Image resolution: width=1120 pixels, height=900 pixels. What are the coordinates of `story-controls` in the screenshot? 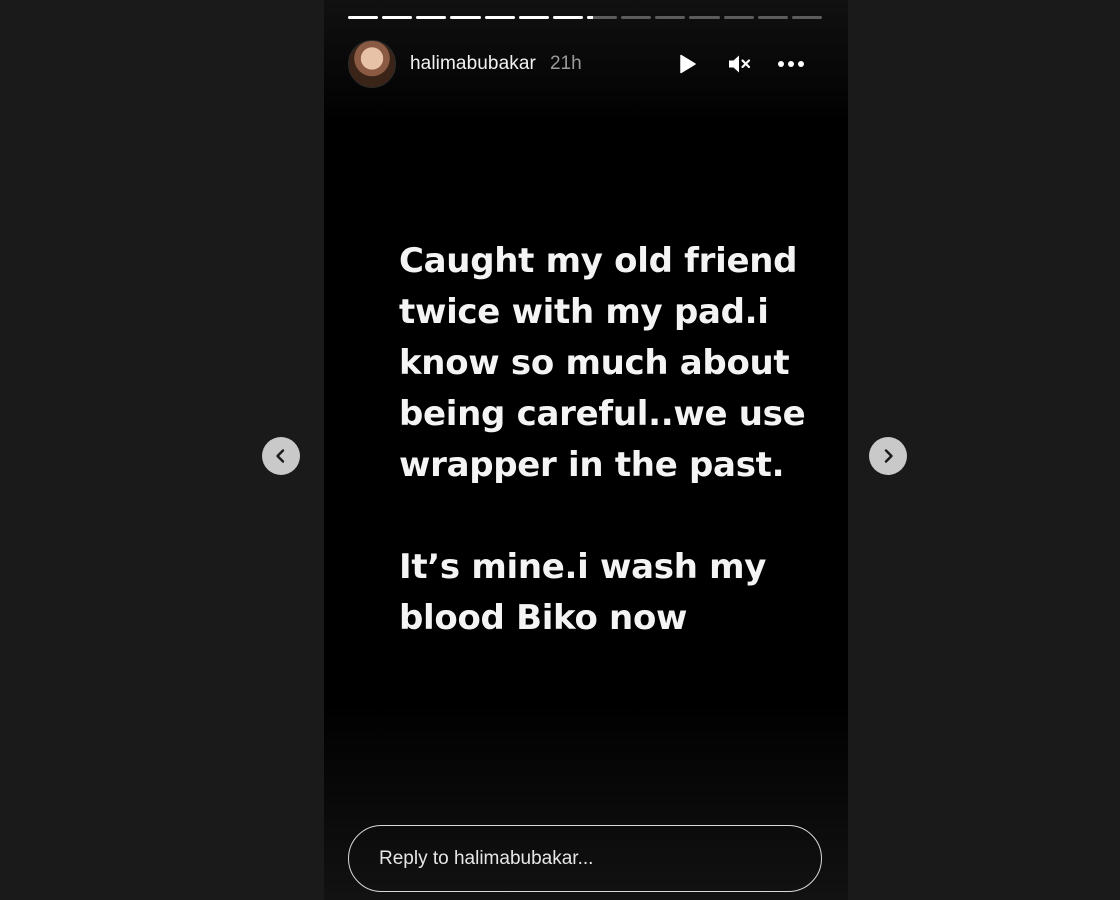 It's located at (739, 64).